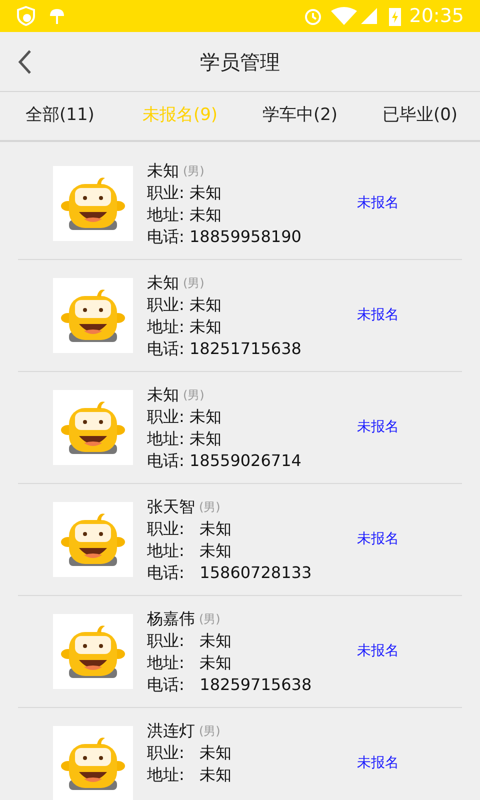  I want to click on phone-text: 电话: 18859958190, so click(224, 237).